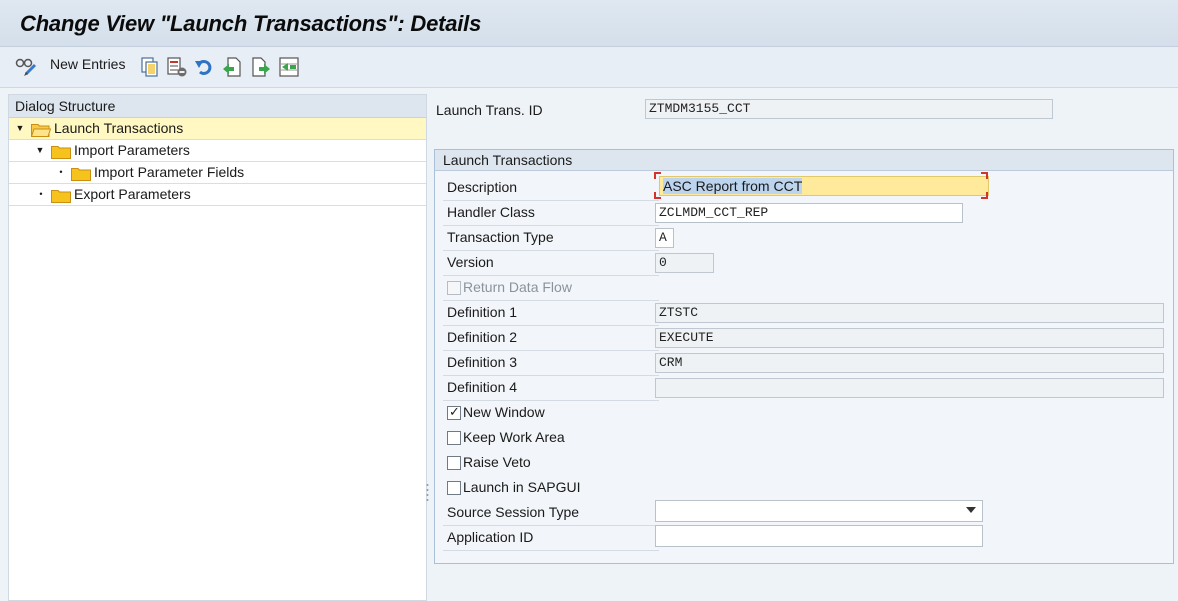 The height and width of the screenshot is (601, 1178). I want to click on definition-2-label: Definition 2, so click(482, 337).